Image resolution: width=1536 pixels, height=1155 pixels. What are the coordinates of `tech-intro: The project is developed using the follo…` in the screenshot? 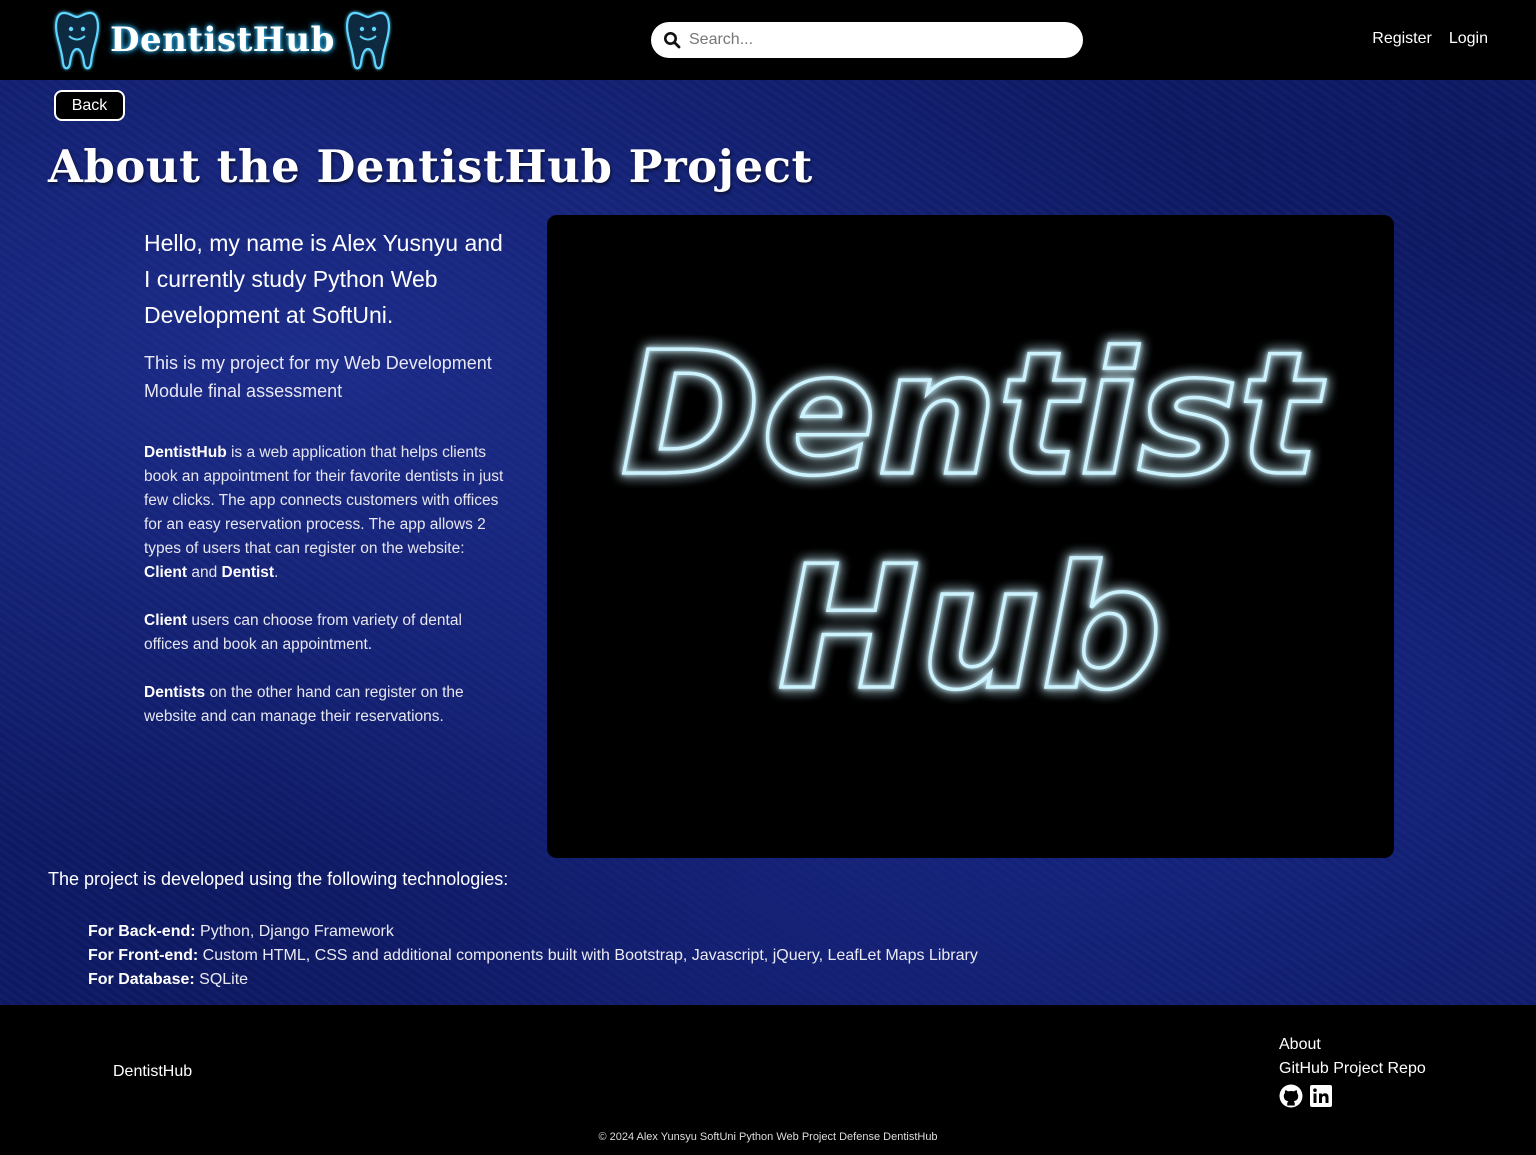 It's located at (278, 879).